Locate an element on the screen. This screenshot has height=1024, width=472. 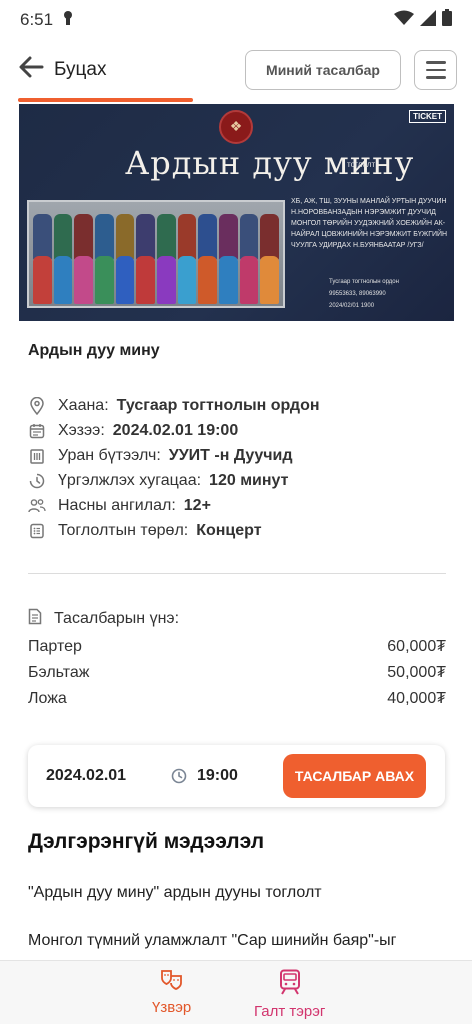
group-photo is located at coordinates (156, 254).